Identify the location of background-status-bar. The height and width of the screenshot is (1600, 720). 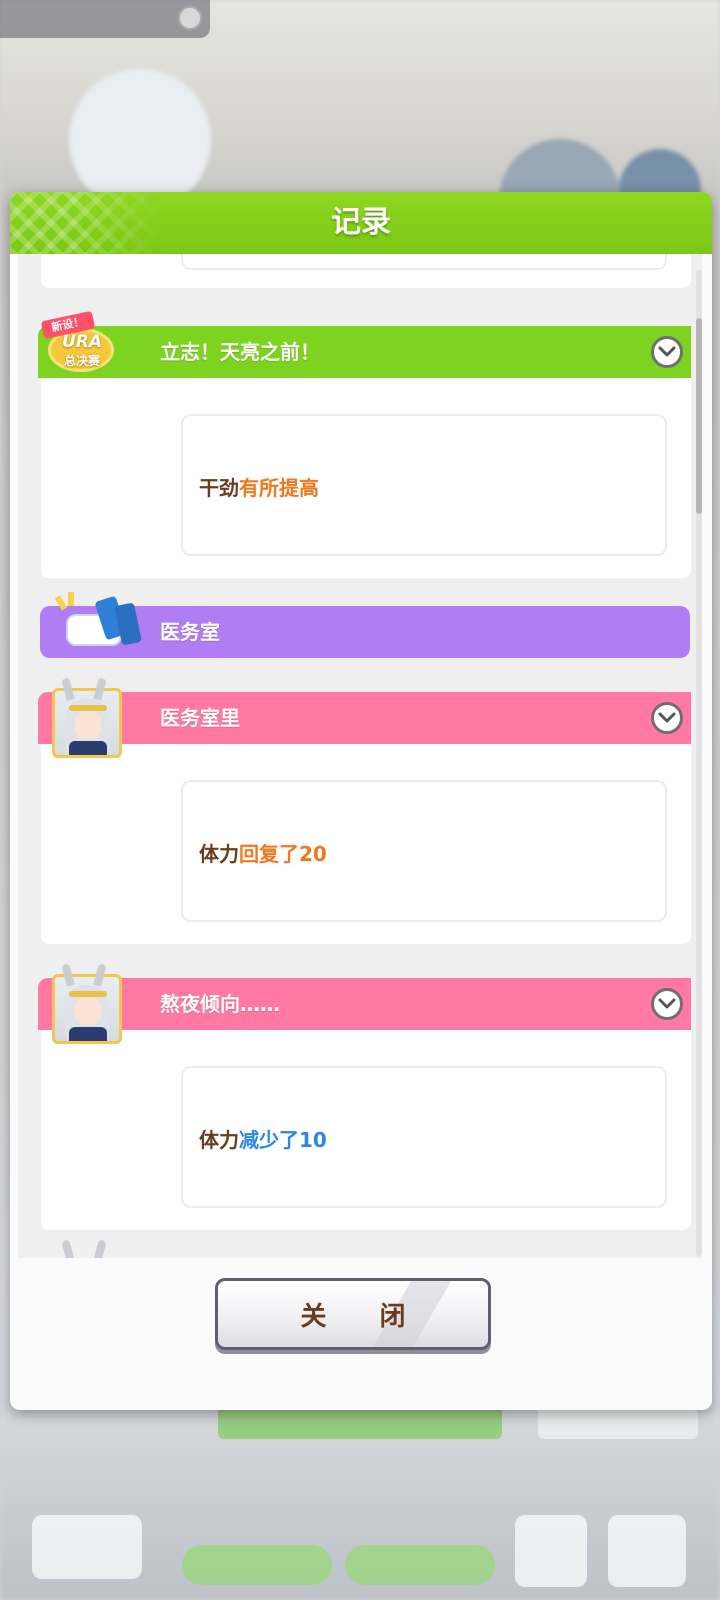
(105, 19).